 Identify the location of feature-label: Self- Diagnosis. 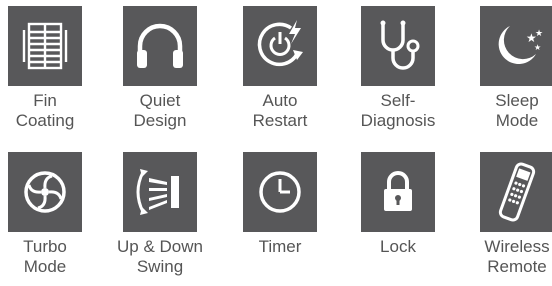
(398, 111).